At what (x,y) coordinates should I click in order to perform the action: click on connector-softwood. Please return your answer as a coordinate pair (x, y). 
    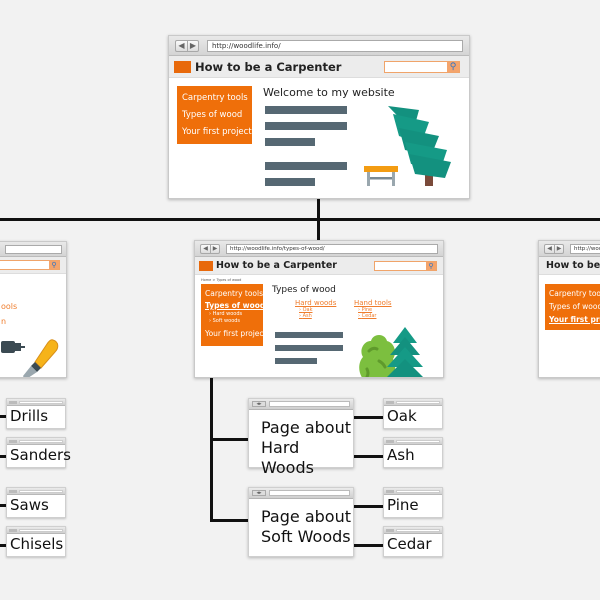
    Looking at the image, I should click on (230, 520).